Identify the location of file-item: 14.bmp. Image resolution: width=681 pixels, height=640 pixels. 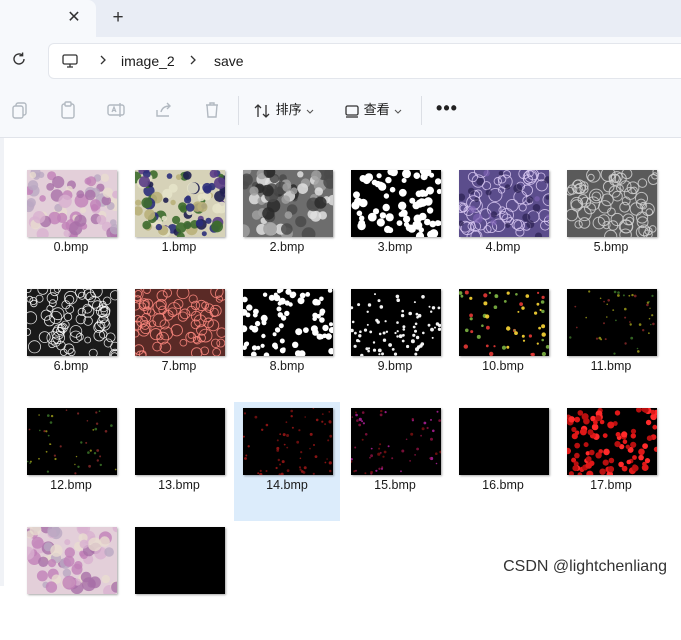
(287, 461).